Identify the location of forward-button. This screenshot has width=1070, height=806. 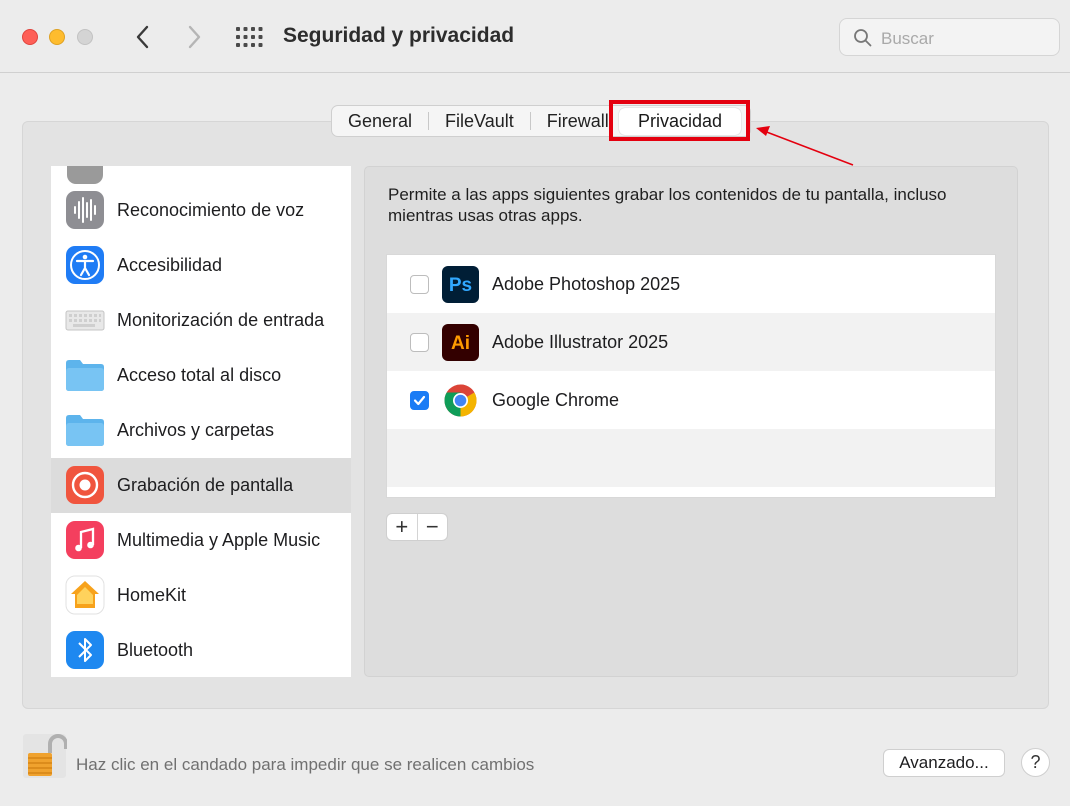
(194, 37).